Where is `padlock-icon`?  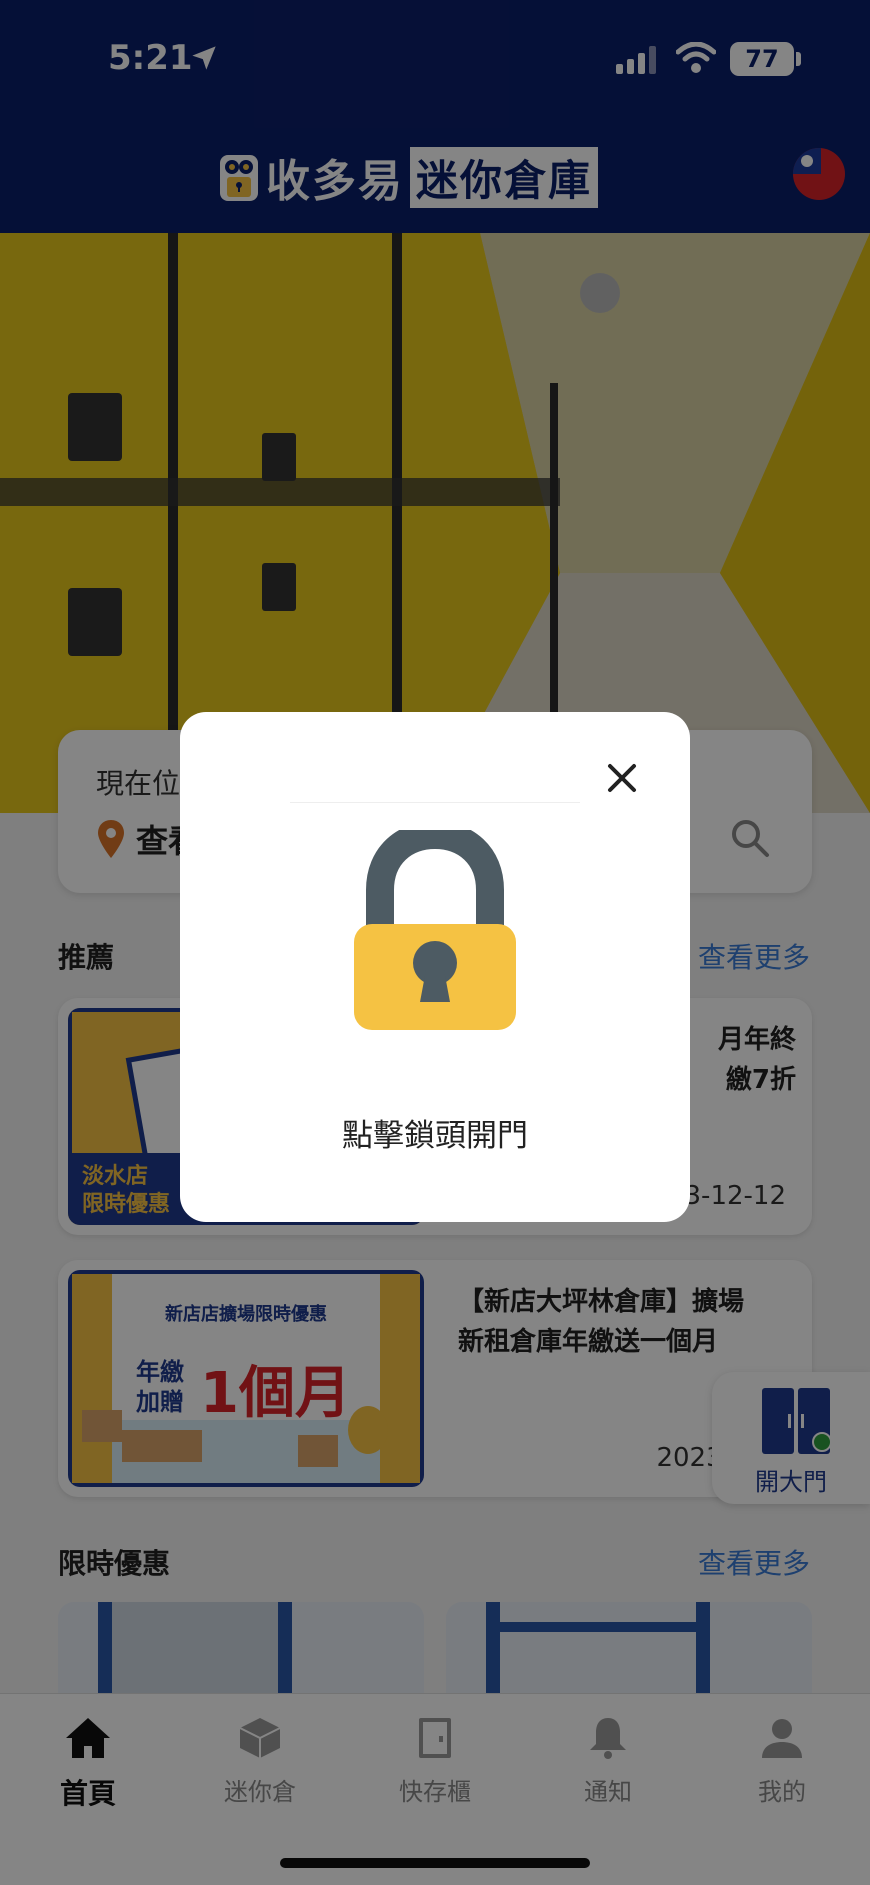 padlock-icon is located at coordinates (435, 930).